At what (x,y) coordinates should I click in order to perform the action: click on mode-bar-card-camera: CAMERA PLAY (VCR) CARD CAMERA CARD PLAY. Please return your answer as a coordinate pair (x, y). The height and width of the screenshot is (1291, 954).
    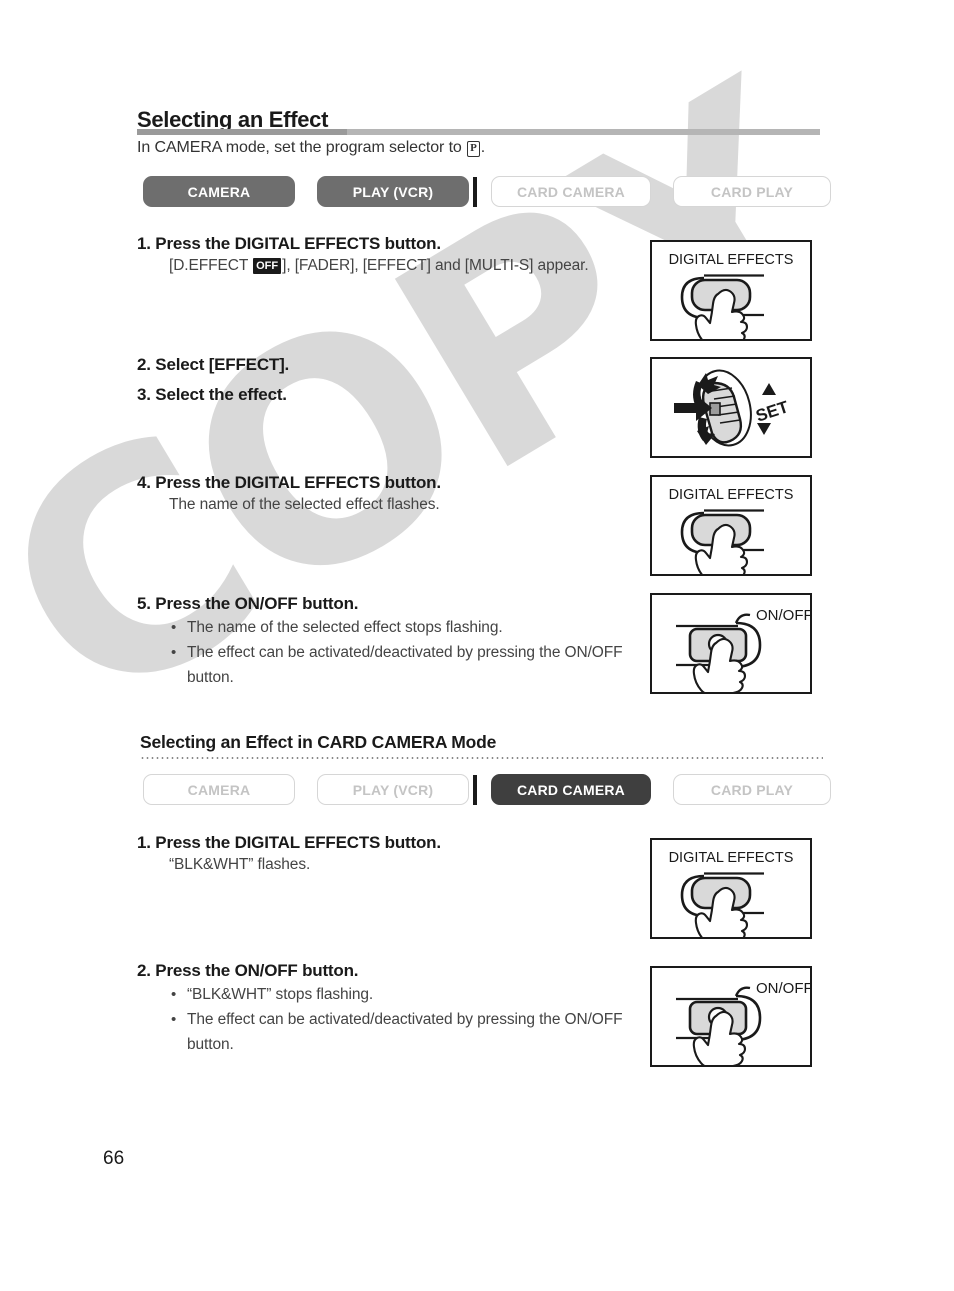
    Looking at the image, I should click on (487, 789).